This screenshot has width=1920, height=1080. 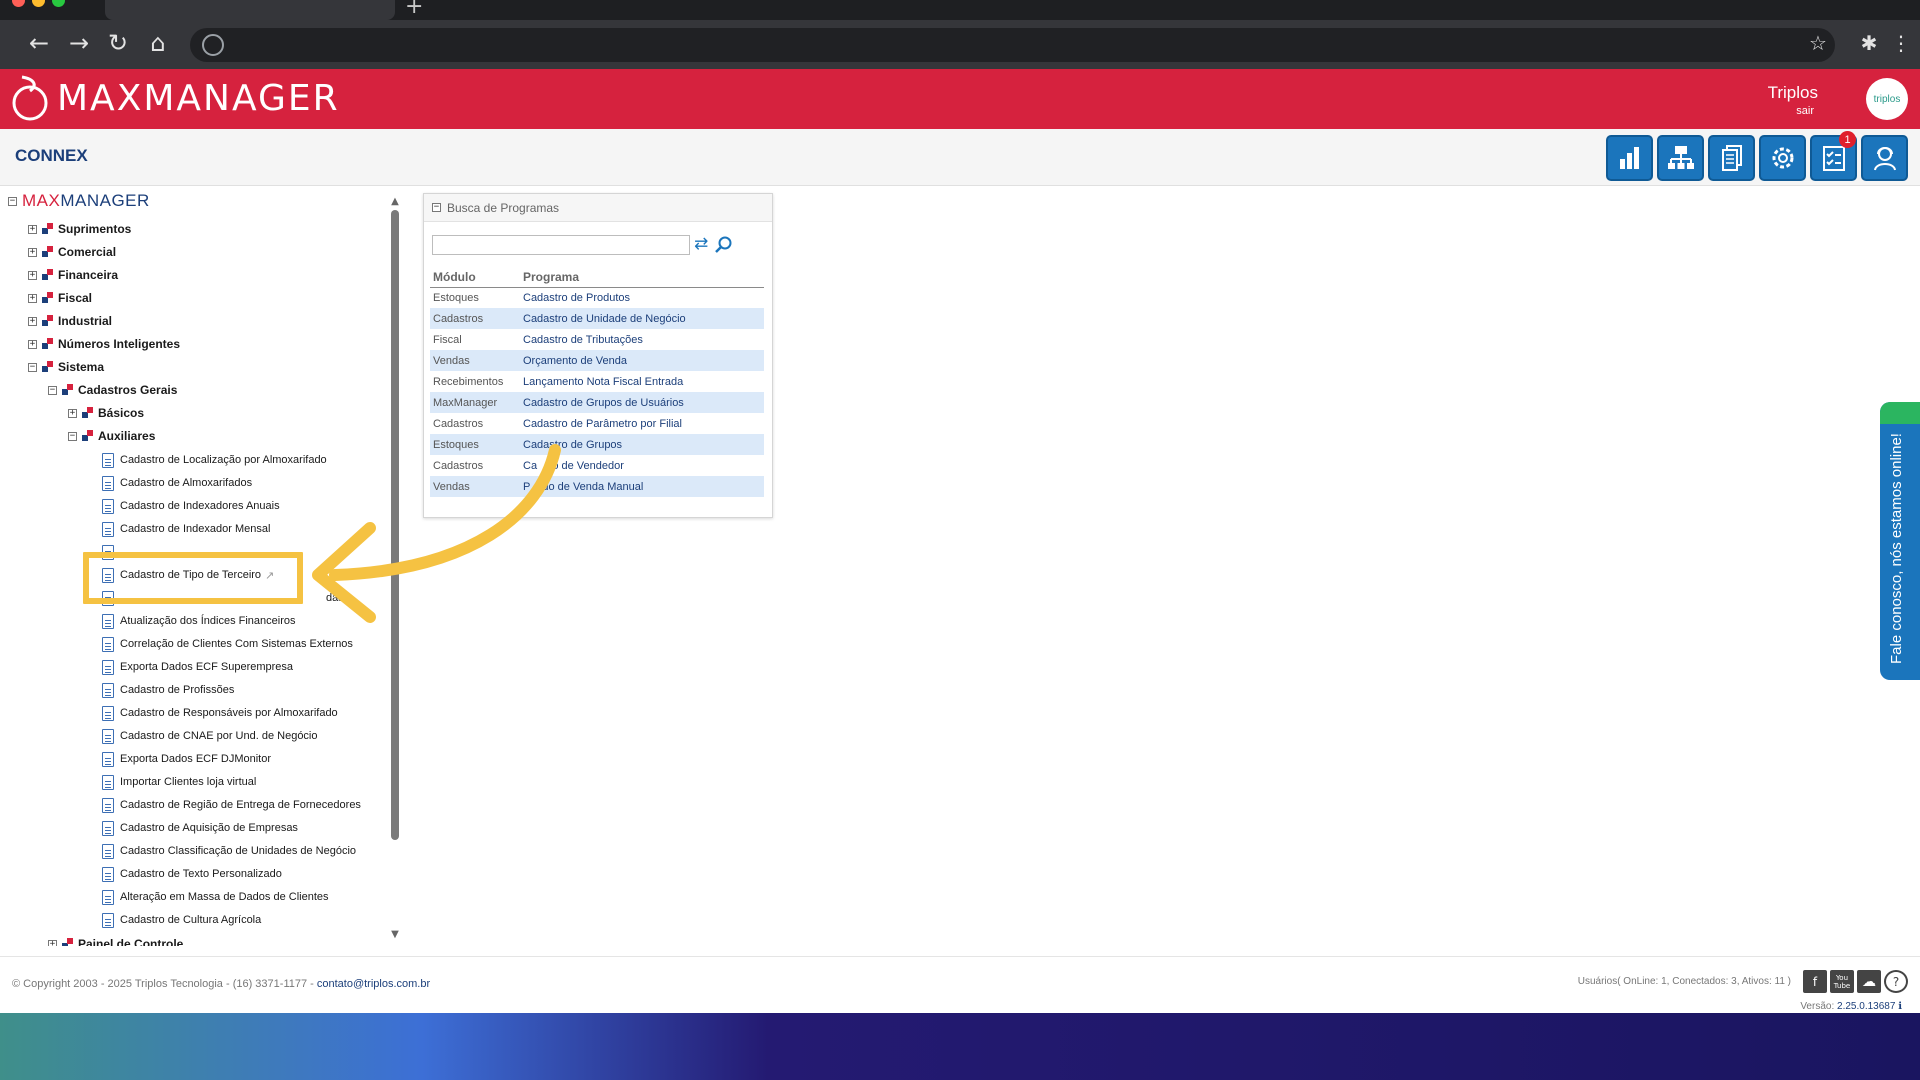 I want to click on tree-leaf: Atualização dos Índices Financeiros, so click(x=198, y=621).